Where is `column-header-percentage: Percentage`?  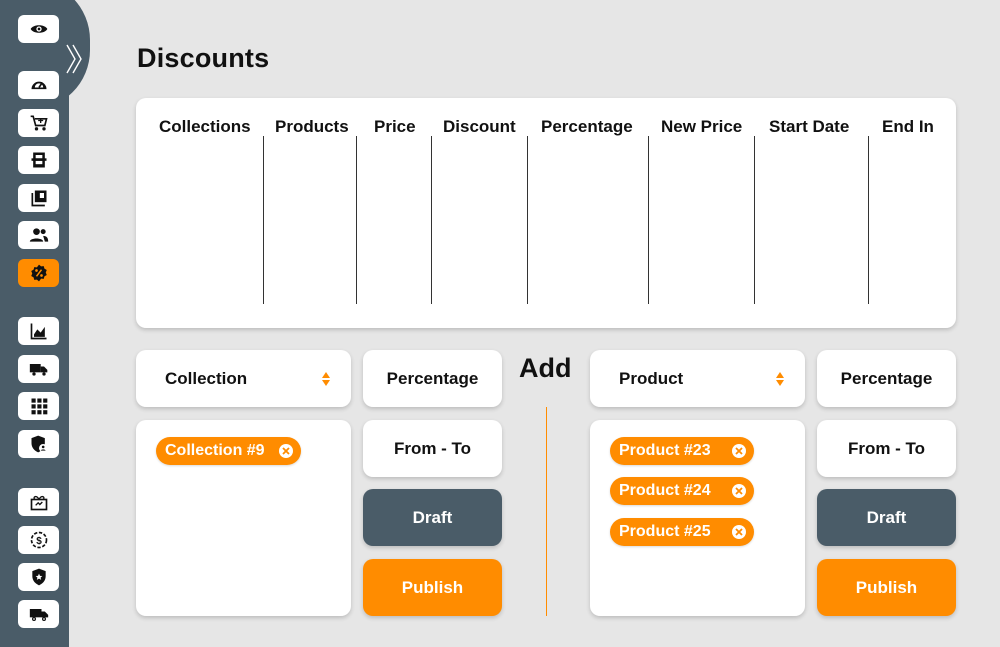
column-header-percentage: Percentage is located at coordinates (587, 127).